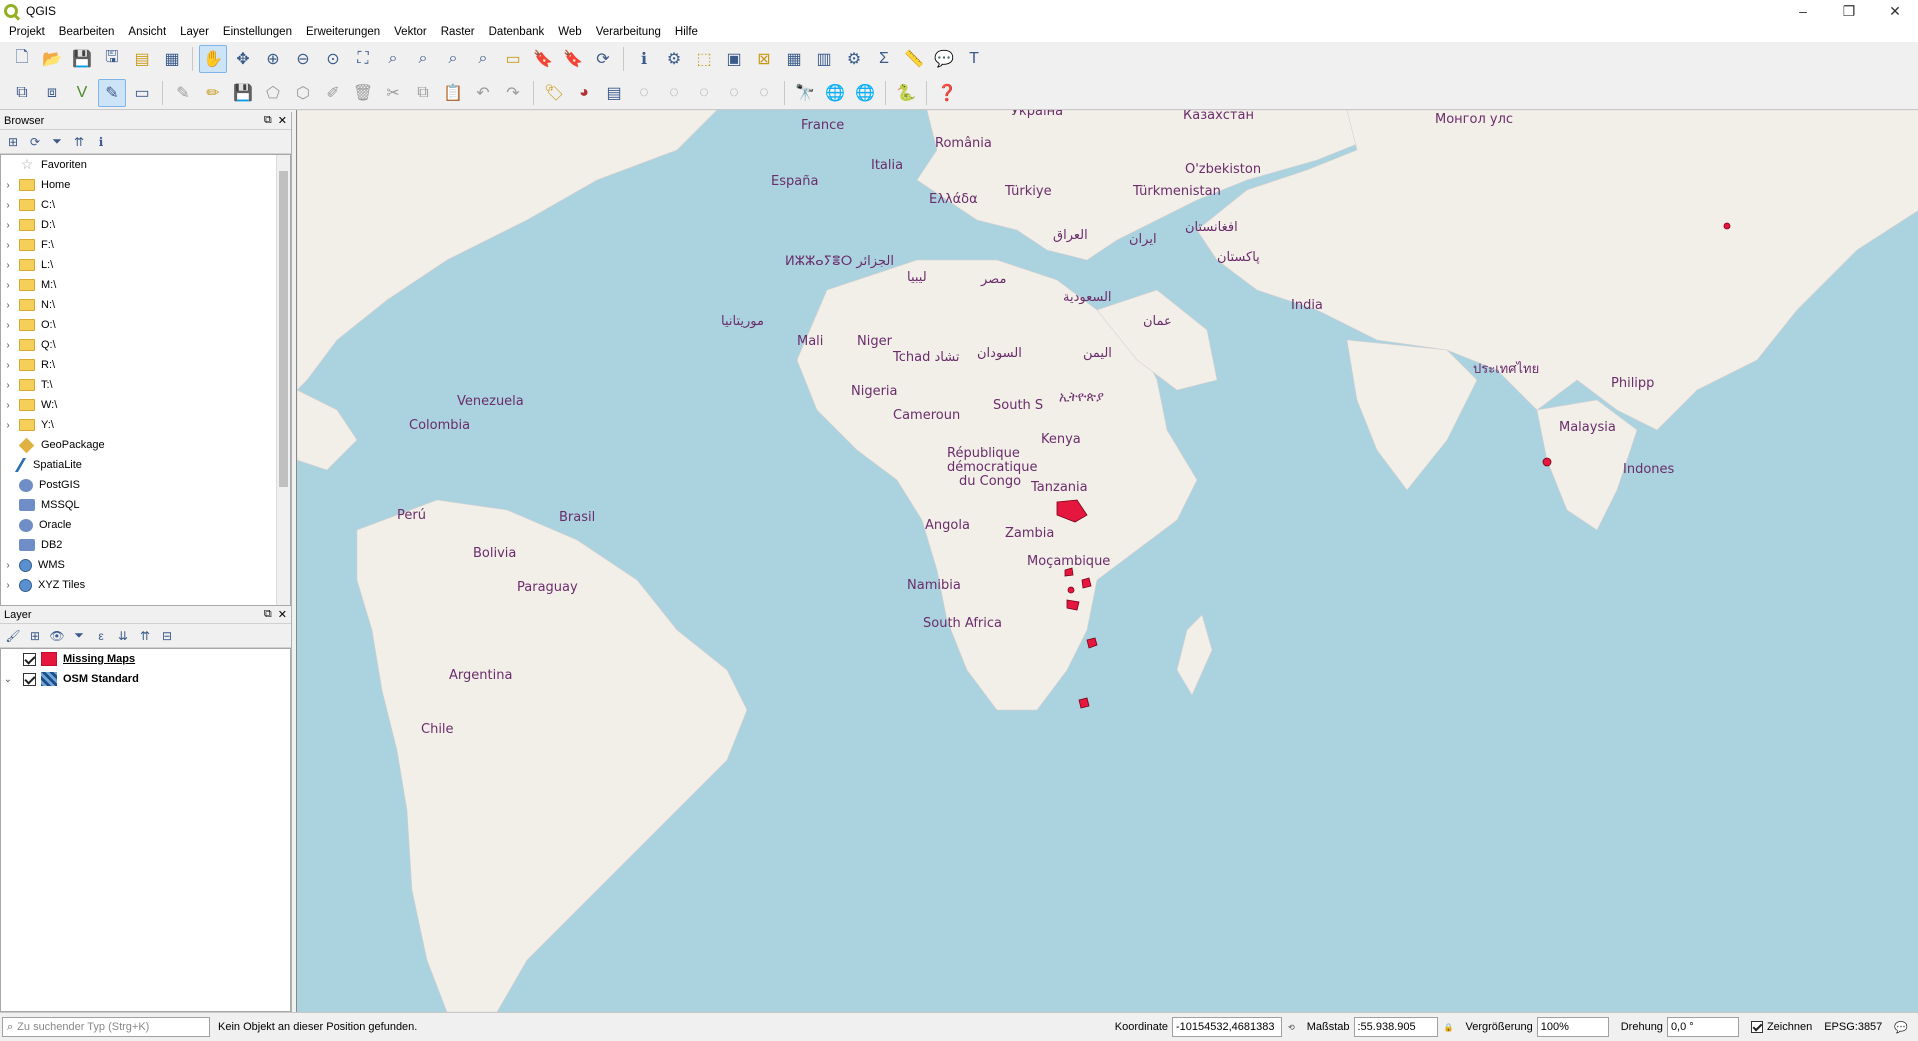  I want to click on show-hide-label-icon: ◌, so click(674, 93).